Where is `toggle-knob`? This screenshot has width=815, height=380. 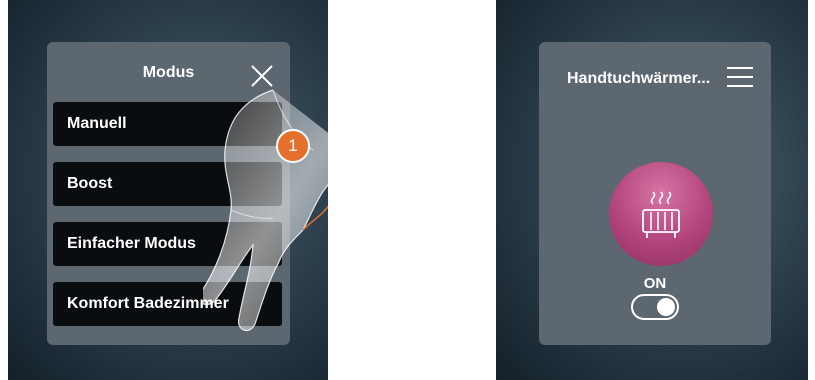
toggle-knob is located at coordinates (666, 307).